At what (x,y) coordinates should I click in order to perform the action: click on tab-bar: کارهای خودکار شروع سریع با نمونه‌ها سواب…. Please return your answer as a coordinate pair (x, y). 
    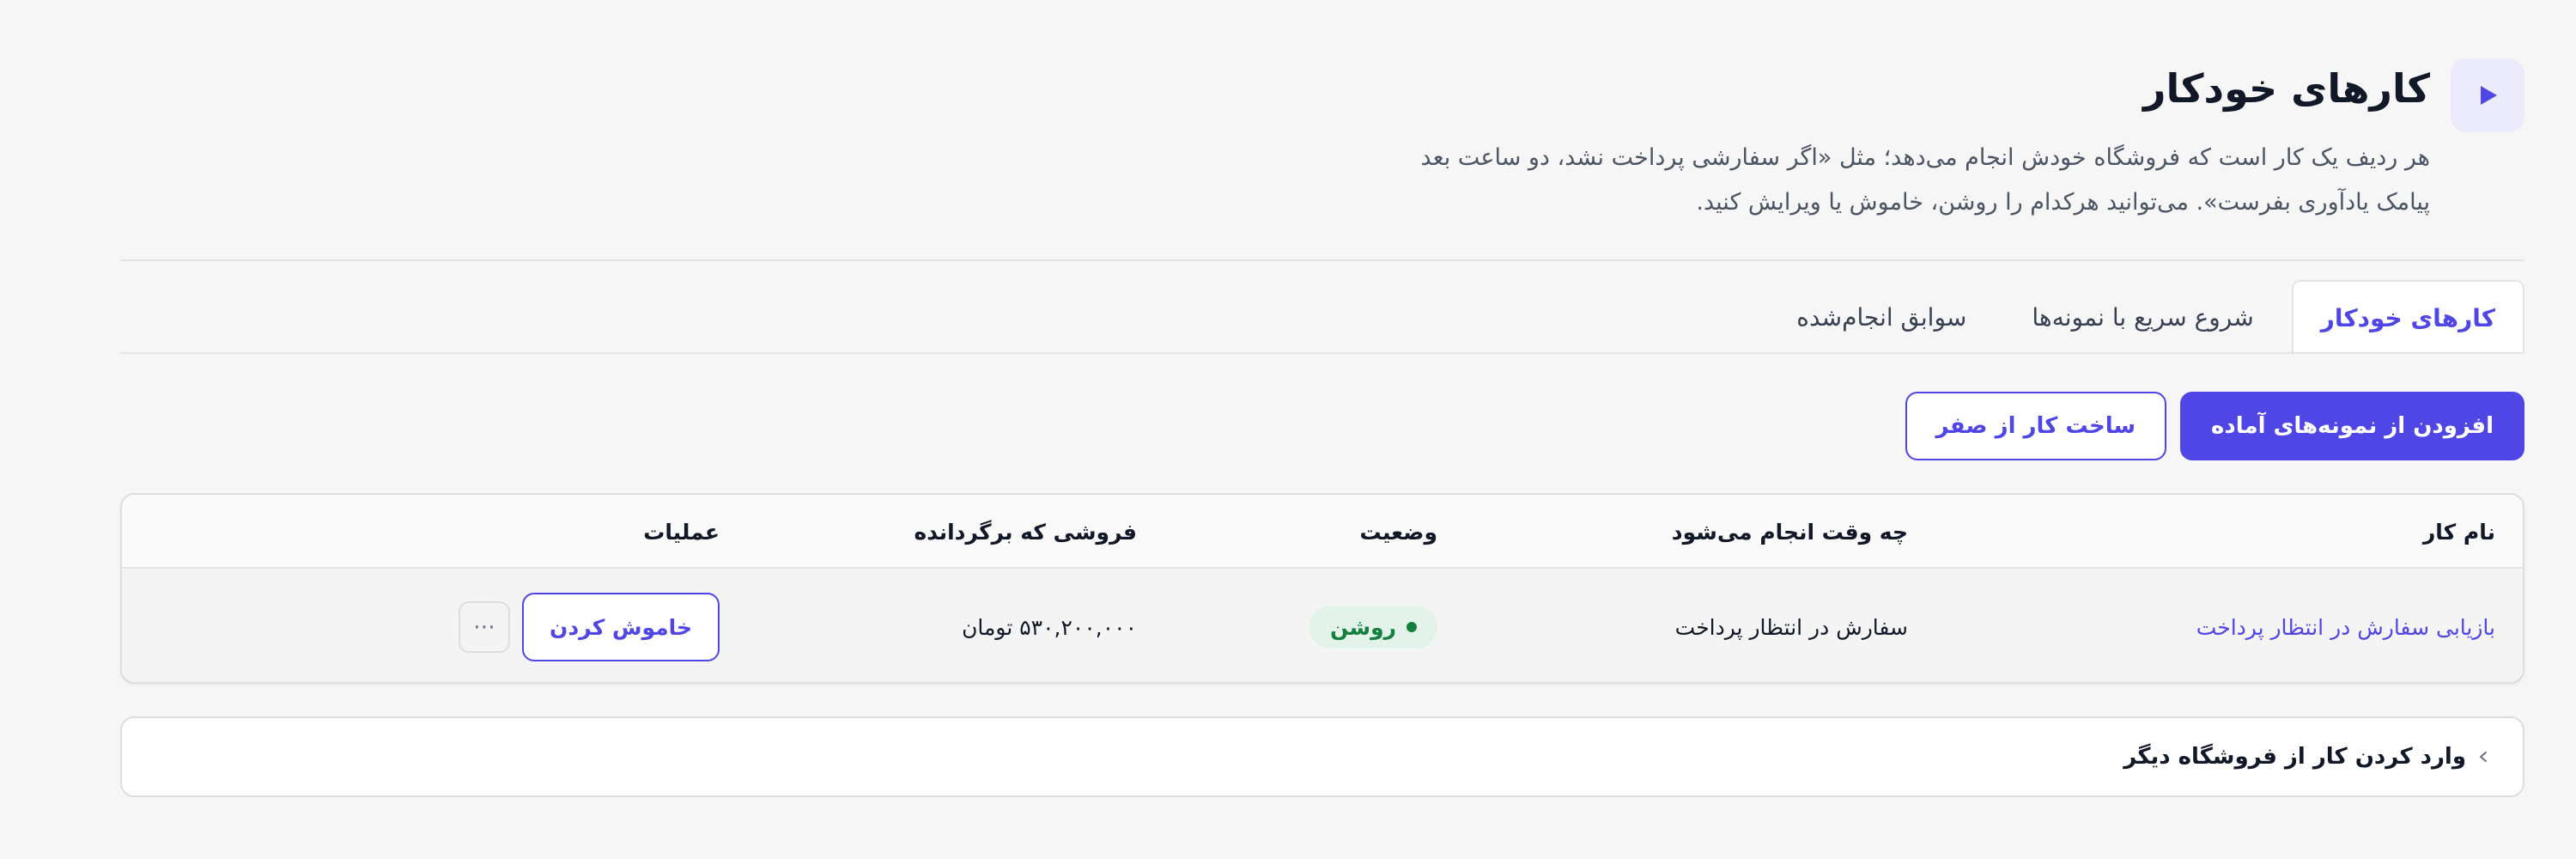
    Looking at the image, I should click on (2141, 317).